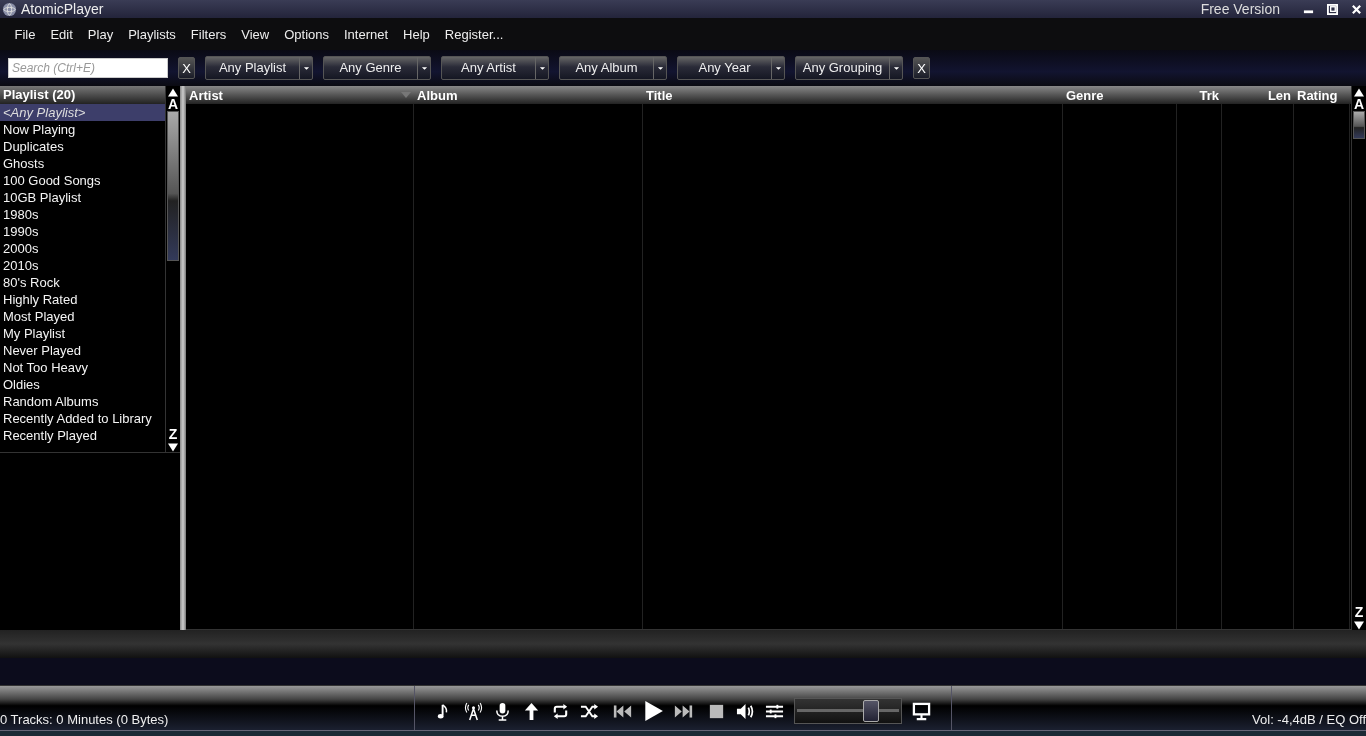 The height and width of the screenshot is (736, 1366). Describe the element at coordinates (82, 265) in the screenshot. I see `playlist-item: 2010s` at that location.